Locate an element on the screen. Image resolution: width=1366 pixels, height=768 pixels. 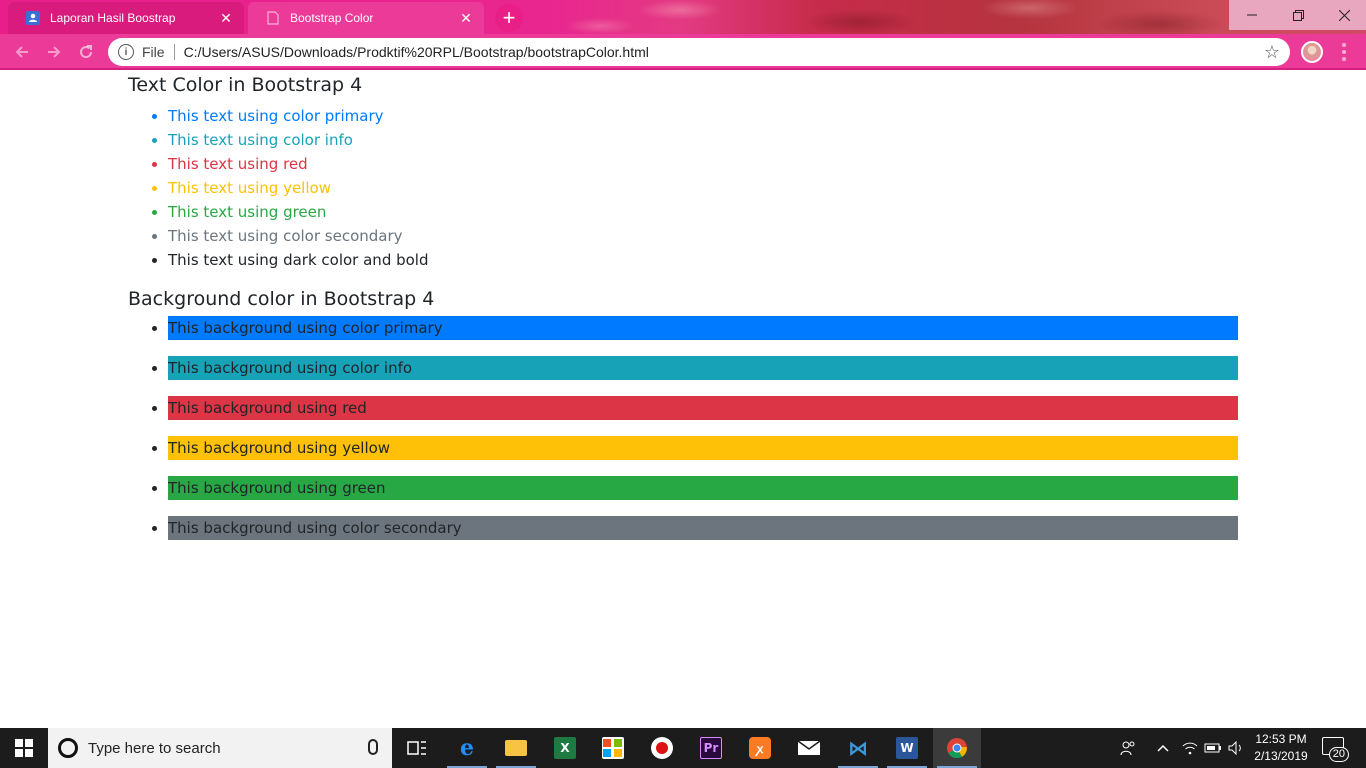
wifi-icon is located at coordinates (1190, 748).